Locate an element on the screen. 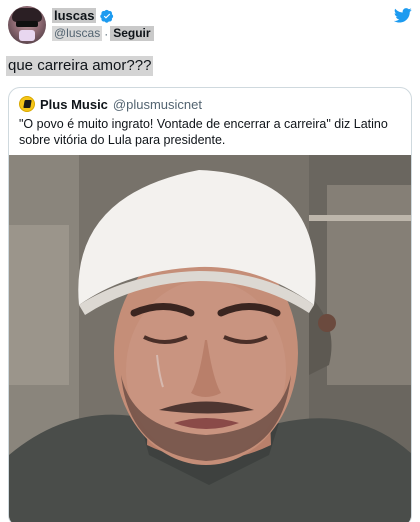 The image size is (420, 522). author-handle: @luscas is located at coordinates (77, 33).